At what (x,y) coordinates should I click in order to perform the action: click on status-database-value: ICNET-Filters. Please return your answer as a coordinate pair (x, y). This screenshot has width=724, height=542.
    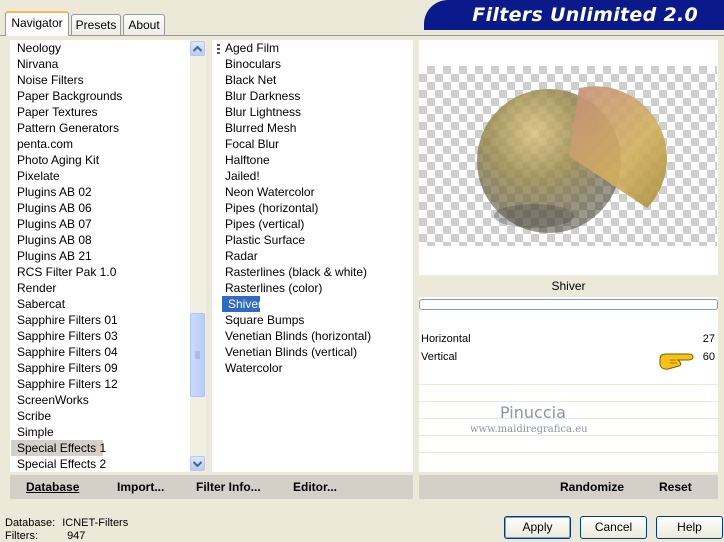
    Looking at the image, I should click on (95, 523).